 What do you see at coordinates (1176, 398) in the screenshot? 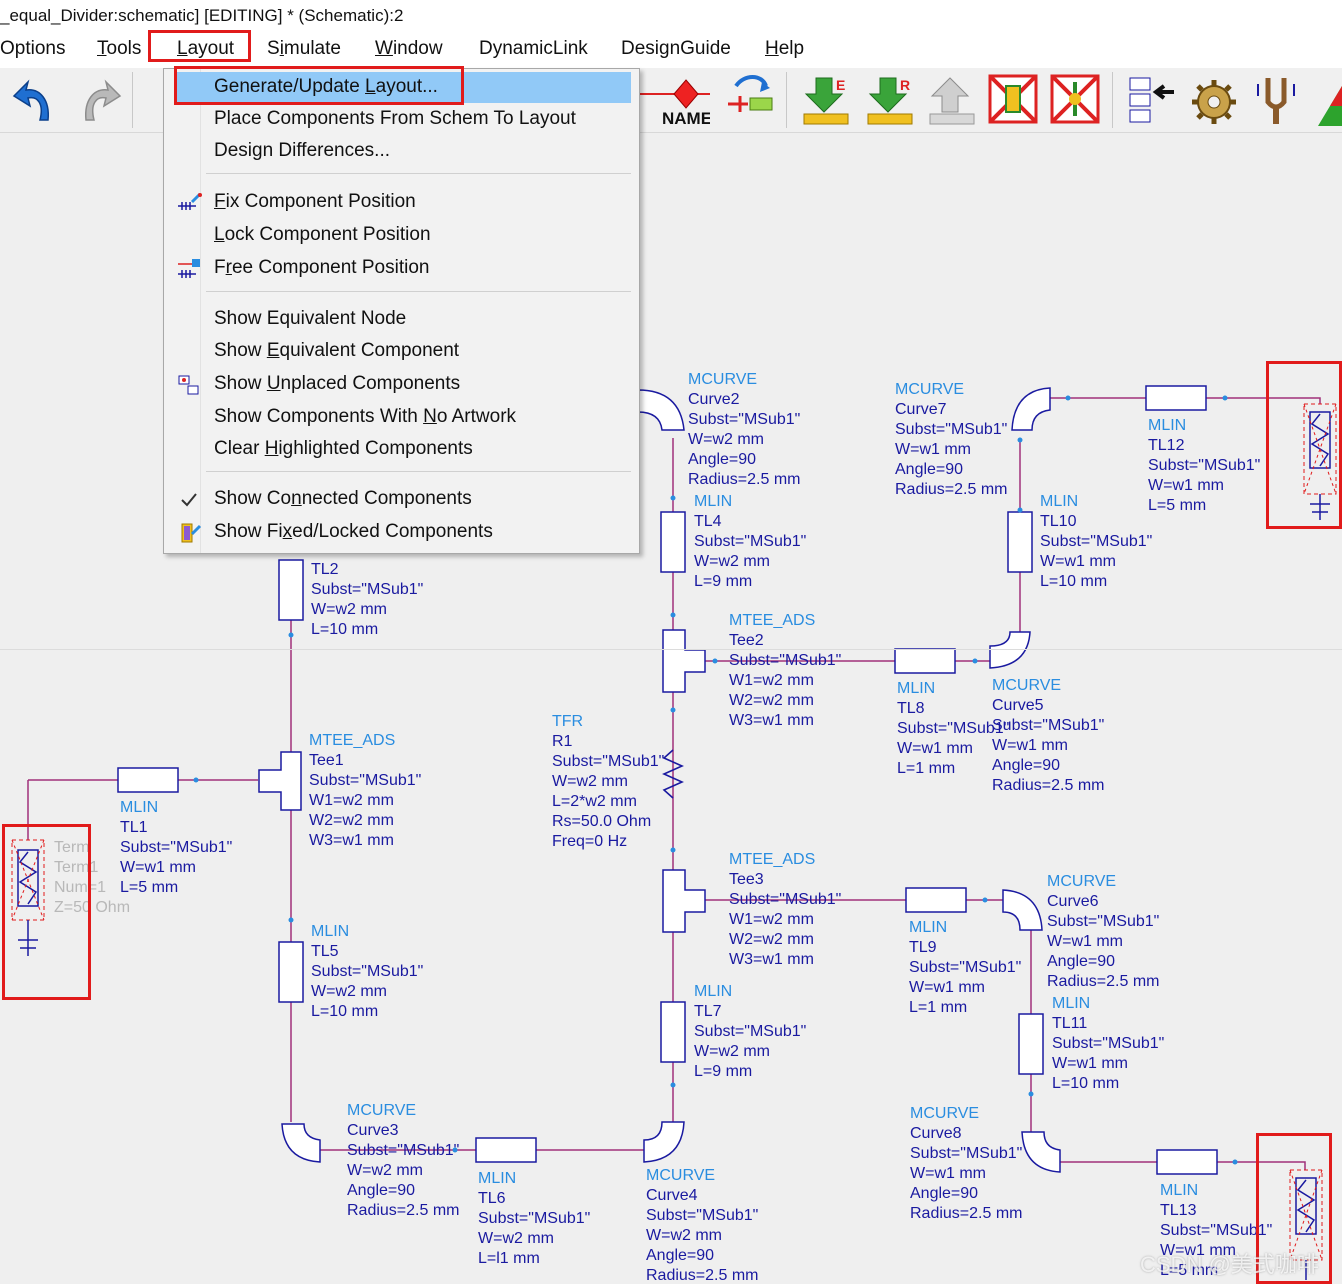
I see `tl12-symbol` at bounding box center [1176, 398].